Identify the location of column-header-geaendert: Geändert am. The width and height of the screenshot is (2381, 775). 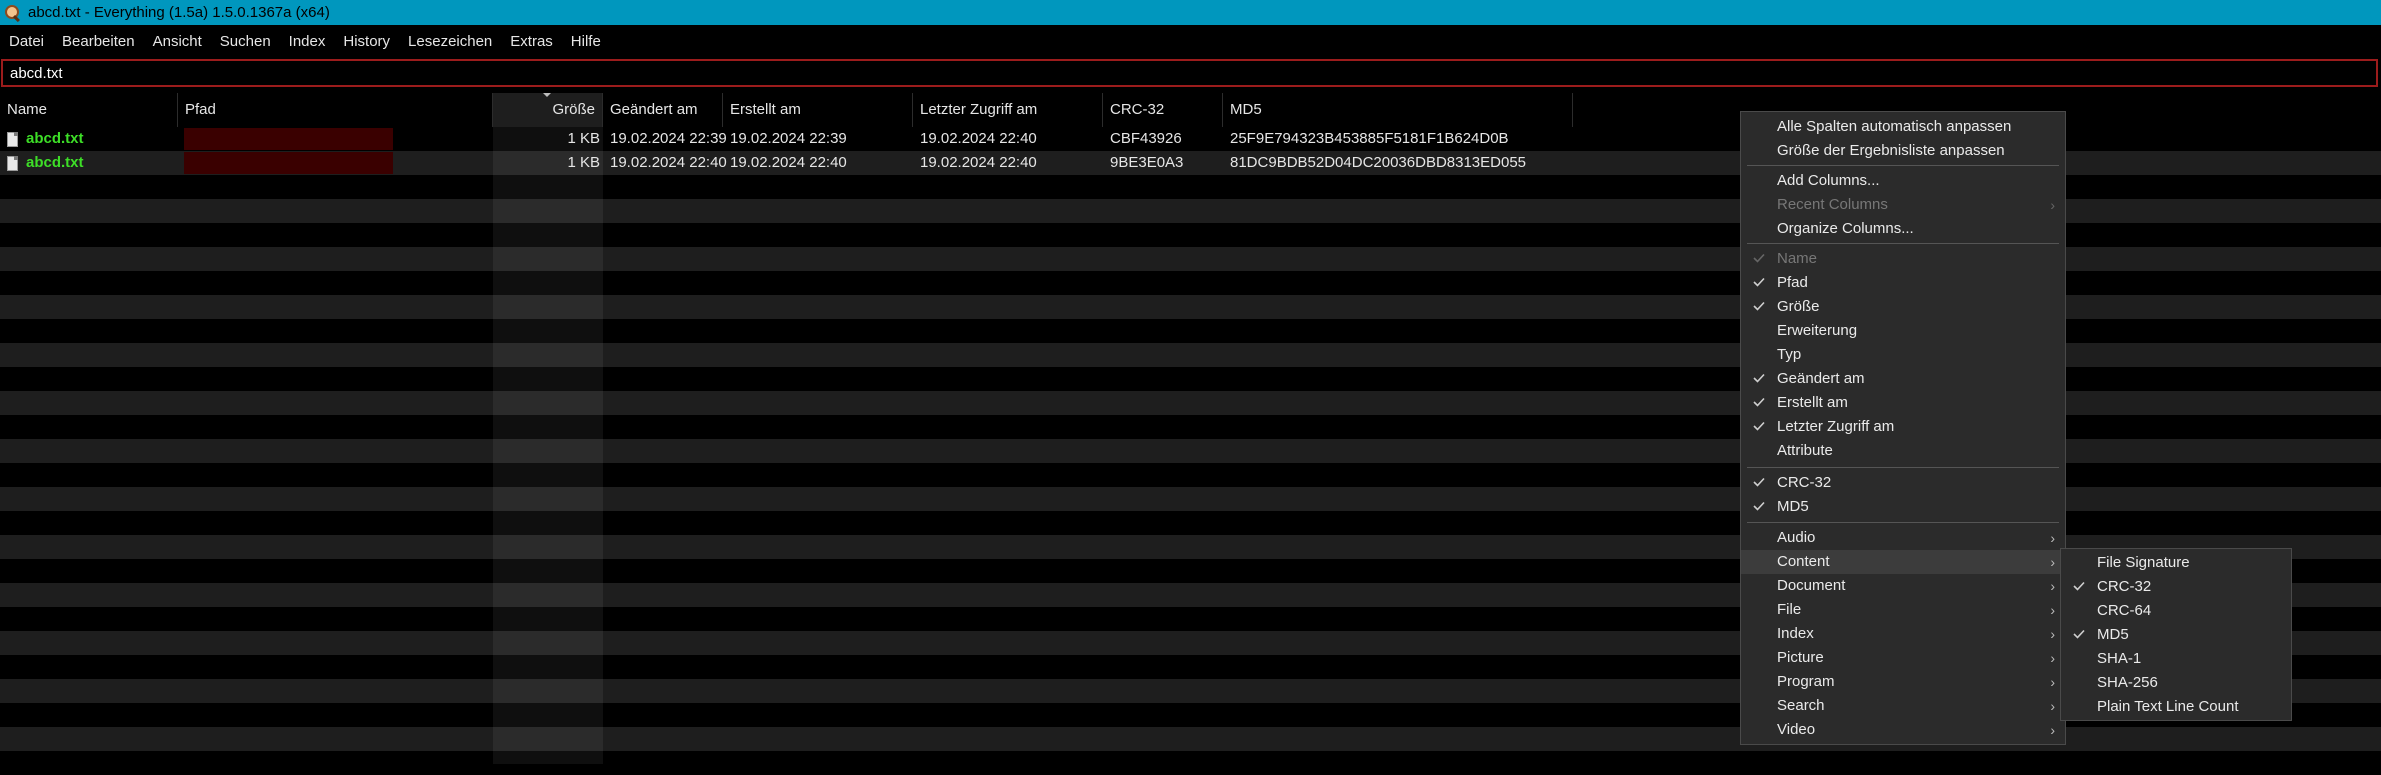
(663, 110).